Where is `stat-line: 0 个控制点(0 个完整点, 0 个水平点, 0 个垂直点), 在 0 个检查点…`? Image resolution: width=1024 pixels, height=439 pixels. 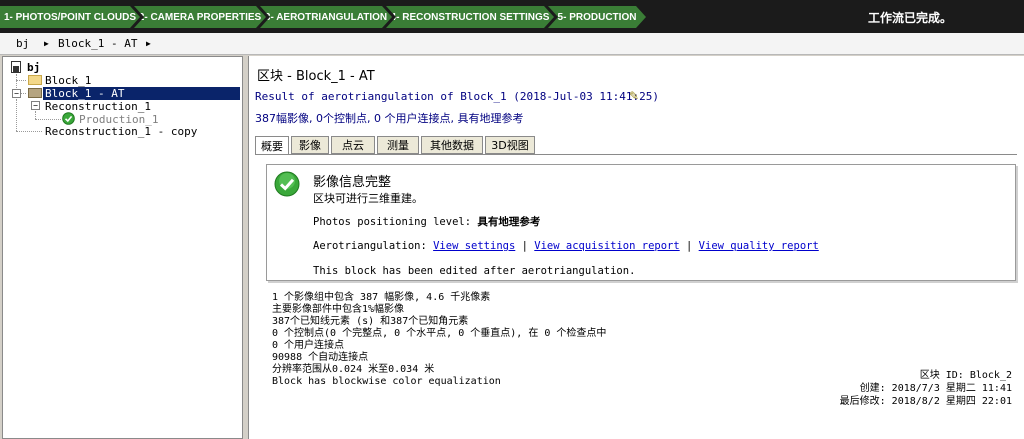 stat-line: 0 个控制点(0 个完整点, 0 个水平点, 0 个垂直点), 在 0 个检查点… is located at coordinates (439, 333).